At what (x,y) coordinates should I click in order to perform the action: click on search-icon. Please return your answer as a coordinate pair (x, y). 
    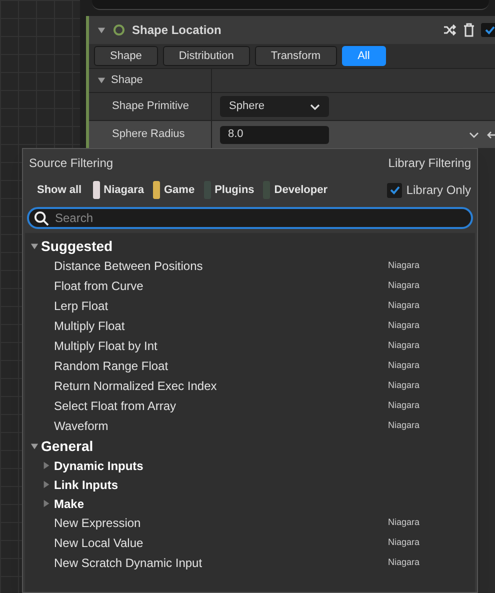
    Looking at the image, I should click on (41, 218).